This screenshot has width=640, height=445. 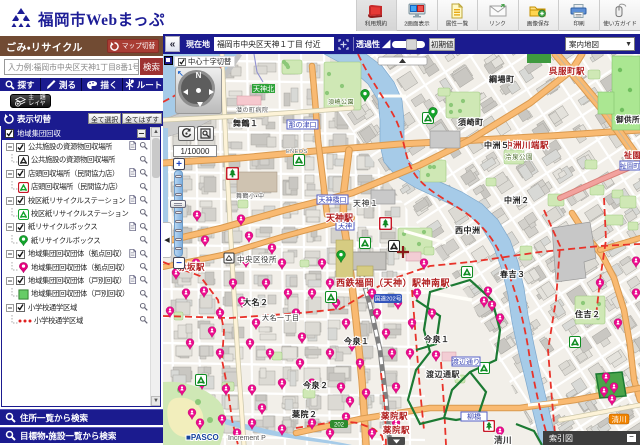 What do you see at coordinates (517, 200) in the screenshot?
I see `svg-text: 中洲２` at bounding box center [517, 200].